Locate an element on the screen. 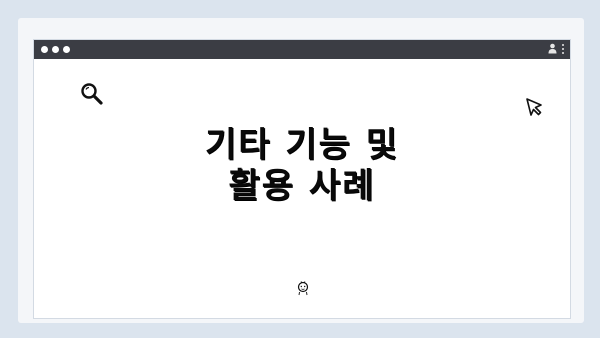 This screenshot has height=338, width=600. window-controls is located at coordinates (55, 49).